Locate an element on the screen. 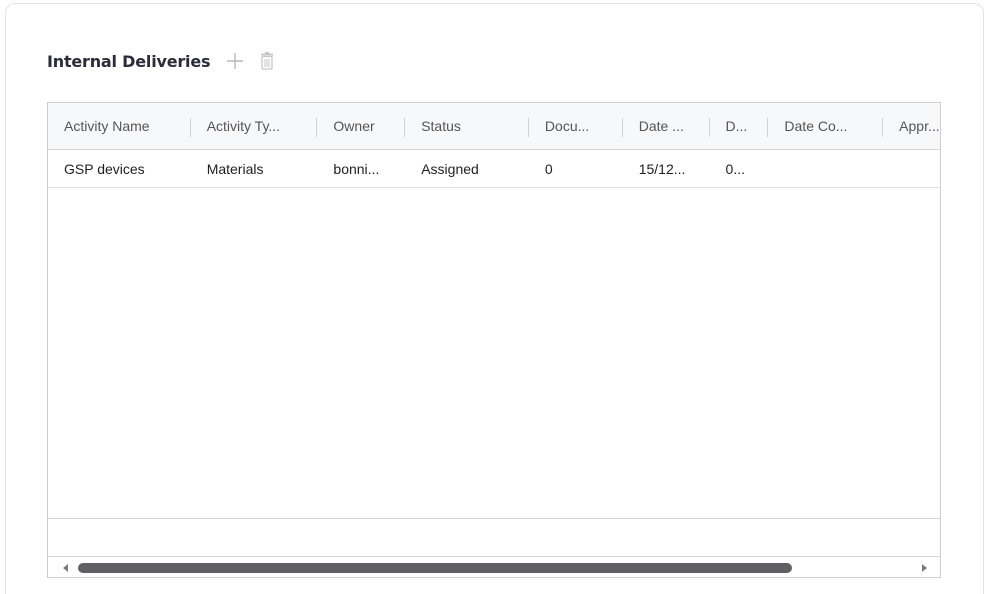 The width and height of the screenshot is (991, 594). arrow-left-icon is located at coordinates (66, 568).